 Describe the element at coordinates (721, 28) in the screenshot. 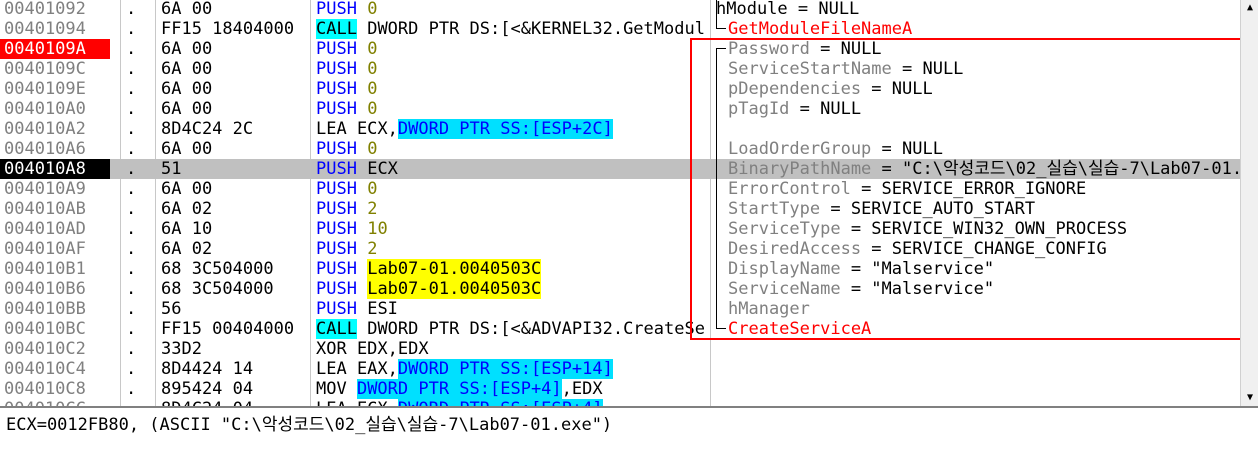

I see `call-bracket-end` at that location.